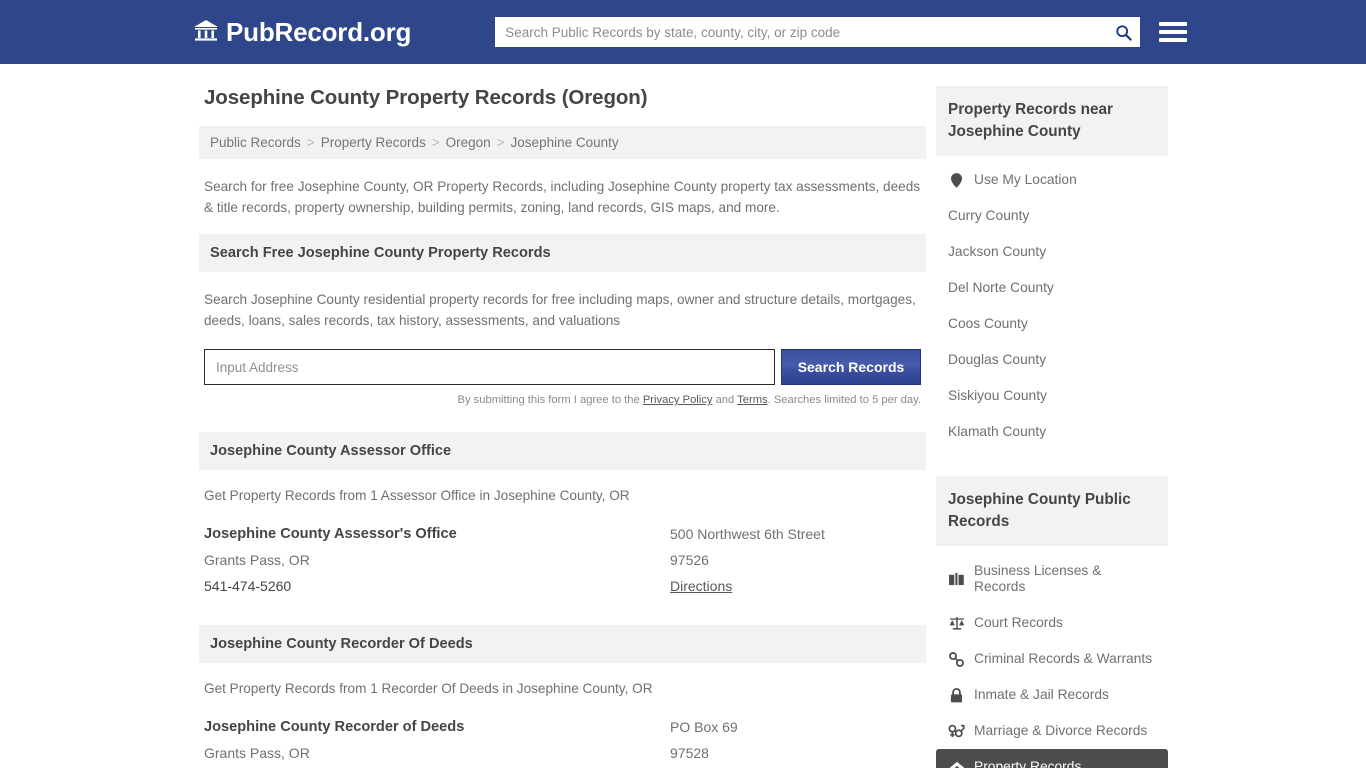  Describe the element at coordinates (956, 659) in the screenshot. I see `handcuffs-icon` at that location.